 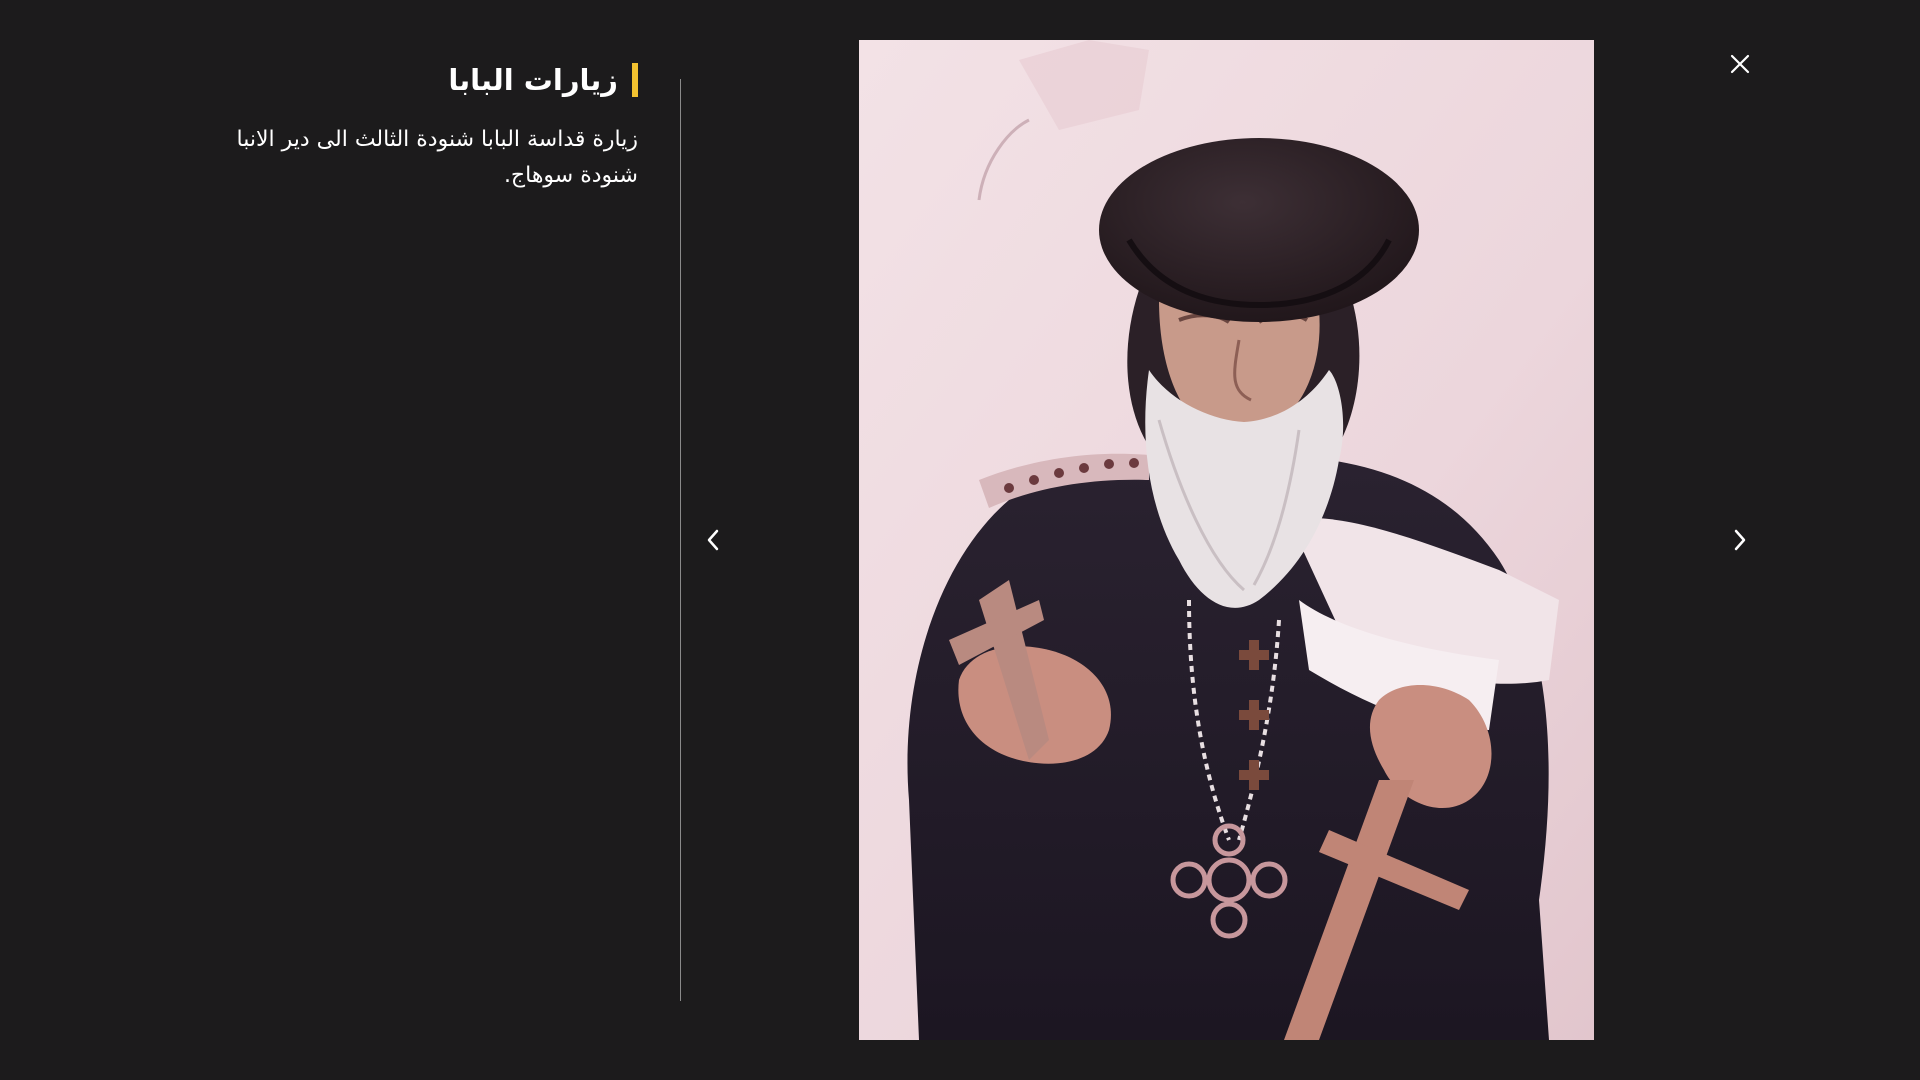 I want to click on next-button, so click(x=1740, y=540).